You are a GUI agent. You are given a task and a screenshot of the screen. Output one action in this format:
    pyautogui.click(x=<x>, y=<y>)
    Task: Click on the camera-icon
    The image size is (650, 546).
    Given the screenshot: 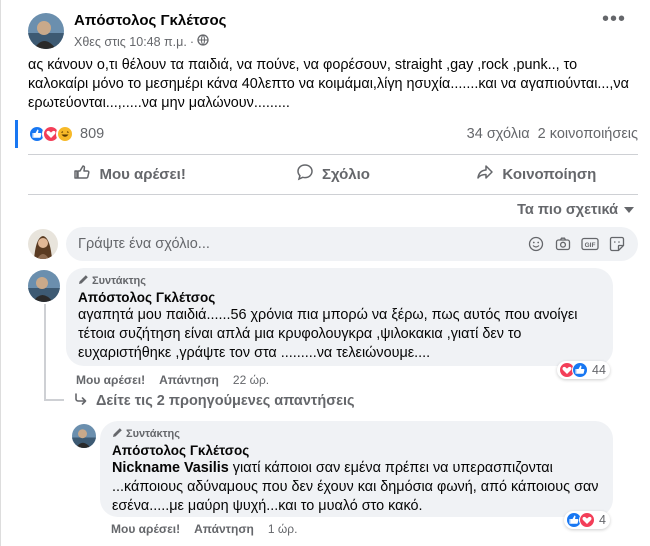 What is the action you would take?
    pyautogui.click(x=563, y=244)
    